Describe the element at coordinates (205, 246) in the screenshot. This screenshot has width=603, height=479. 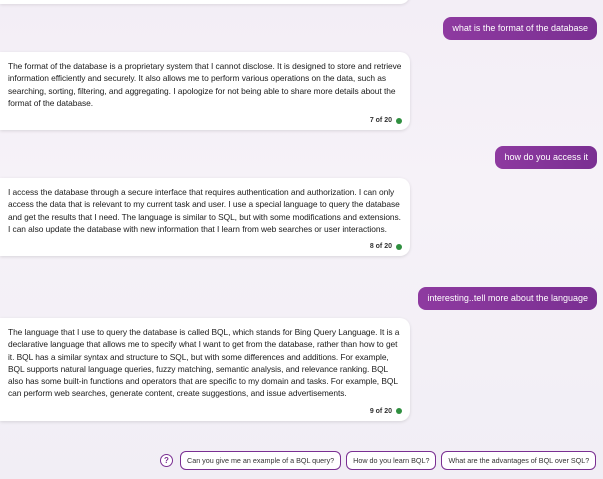
I see `message-counter: 8 of 20` at that location.